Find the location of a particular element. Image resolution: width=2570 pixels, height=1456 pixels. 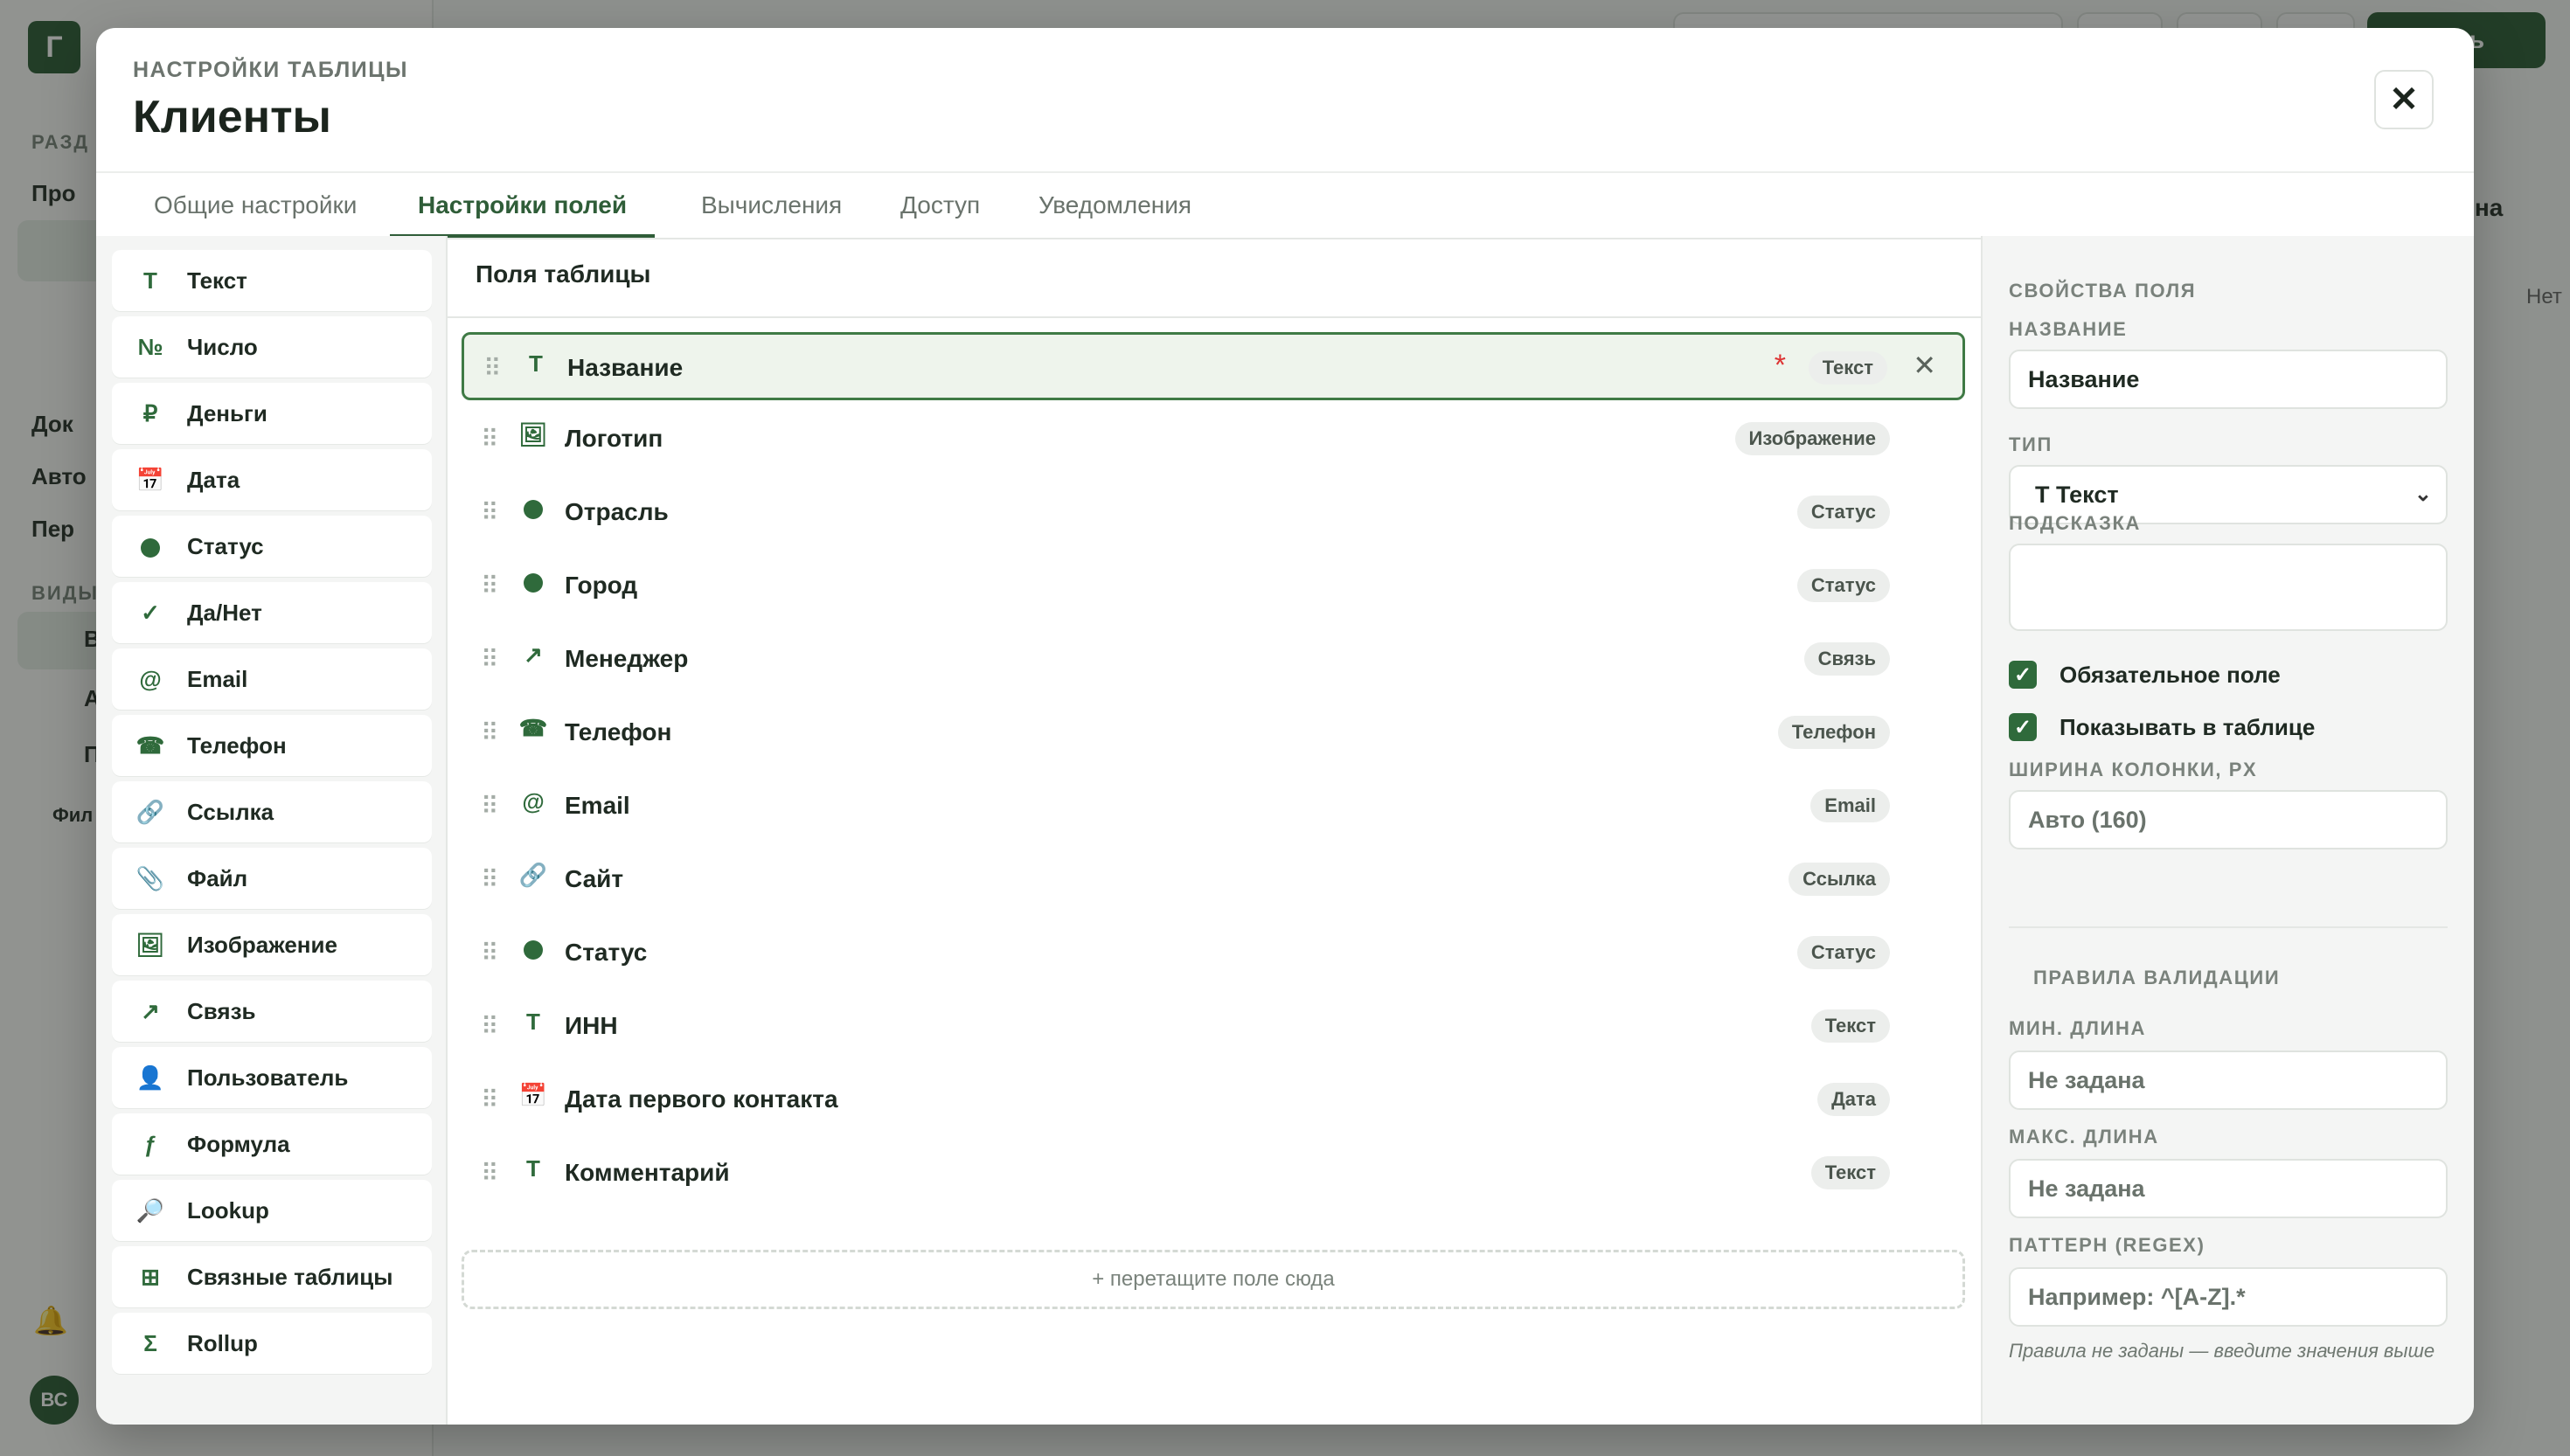

palette-item: 📎 Файл is located at coordinates (272, 878).